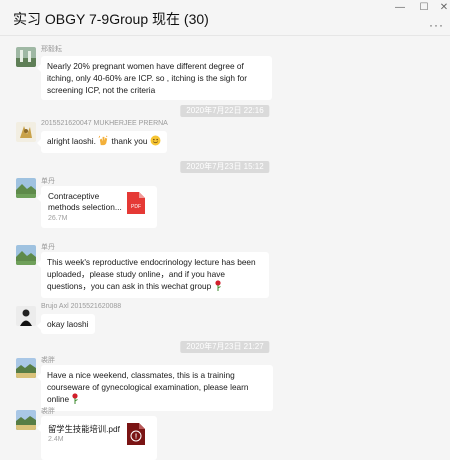  What do you see at coordinates (56, 439) in the screenshot?
I see `file-size: 2.4M` at bounding box center [56, 439].